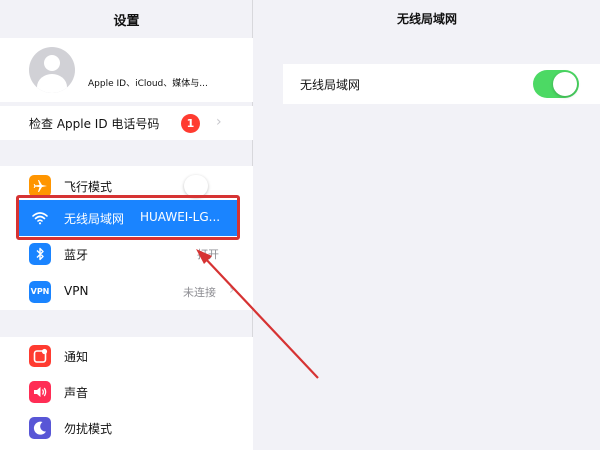 This screenshot has width=600, height=450. I want to click on highlight-box, so click(128, 217).